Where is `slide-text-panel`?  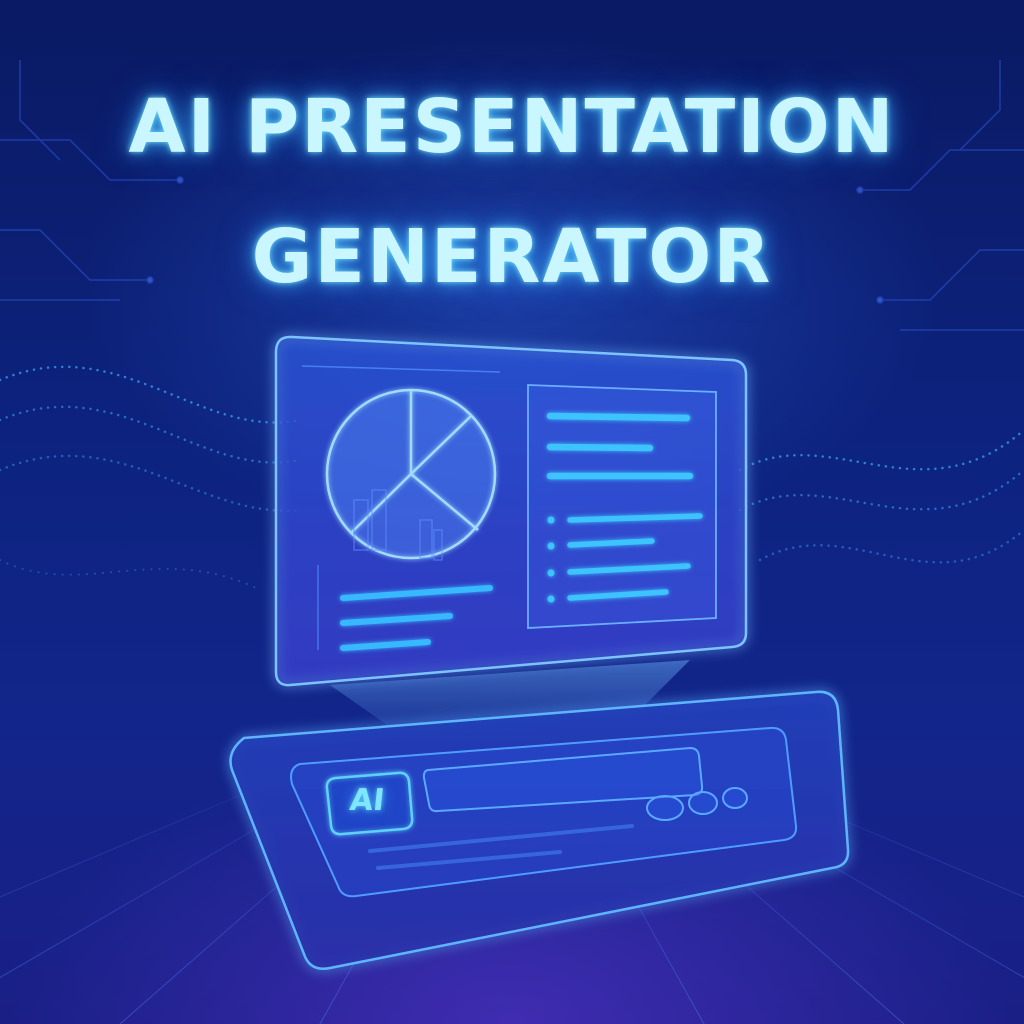
slide-text-panel is located at coordinates (622, 506).